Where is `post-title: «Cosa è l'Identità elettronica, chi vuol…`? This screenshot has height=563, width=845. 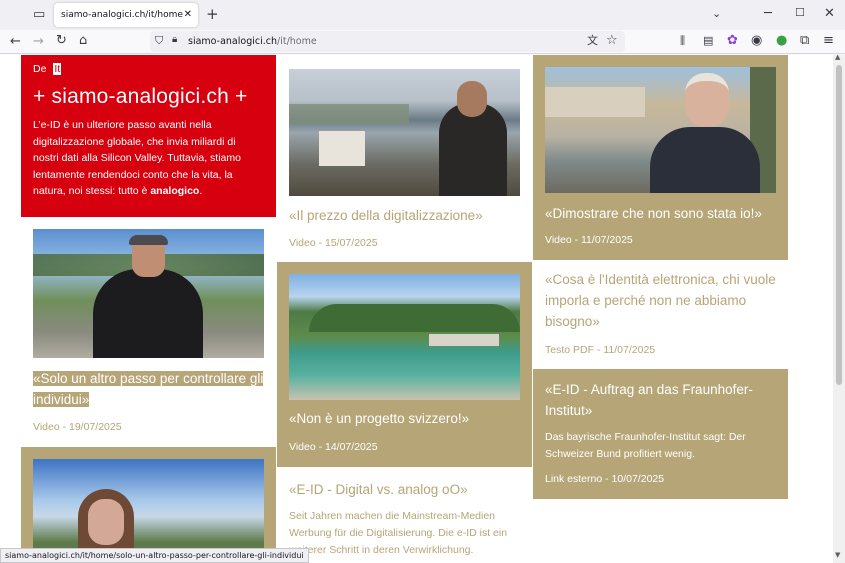
post-title: «Cosa è l'Identità elettronica, chi vuol… is located at coordinates (660, 300).